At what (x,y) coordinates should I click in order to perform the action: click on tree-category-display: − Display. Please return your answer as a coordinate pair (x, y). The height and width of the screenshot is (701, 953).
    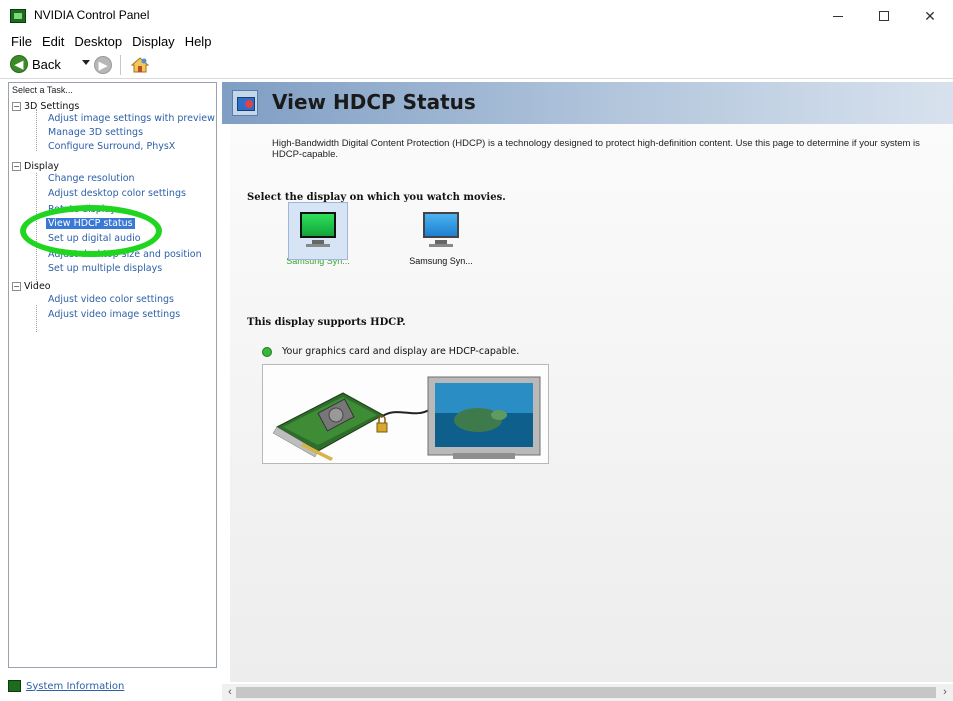
    Looking at the image, I should click on (35, 166).